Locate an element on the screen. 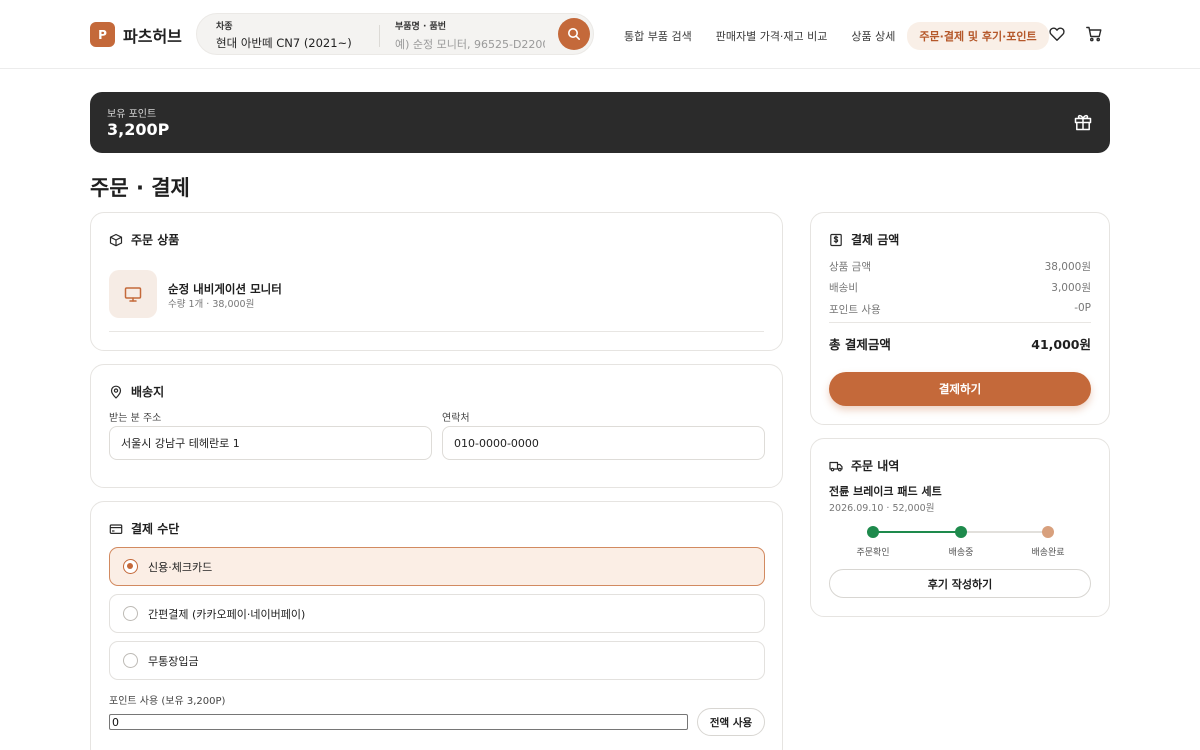 This screenshot has height=750, width=1200. total-value: 41,000원 is located at coordinates (1061, 344).